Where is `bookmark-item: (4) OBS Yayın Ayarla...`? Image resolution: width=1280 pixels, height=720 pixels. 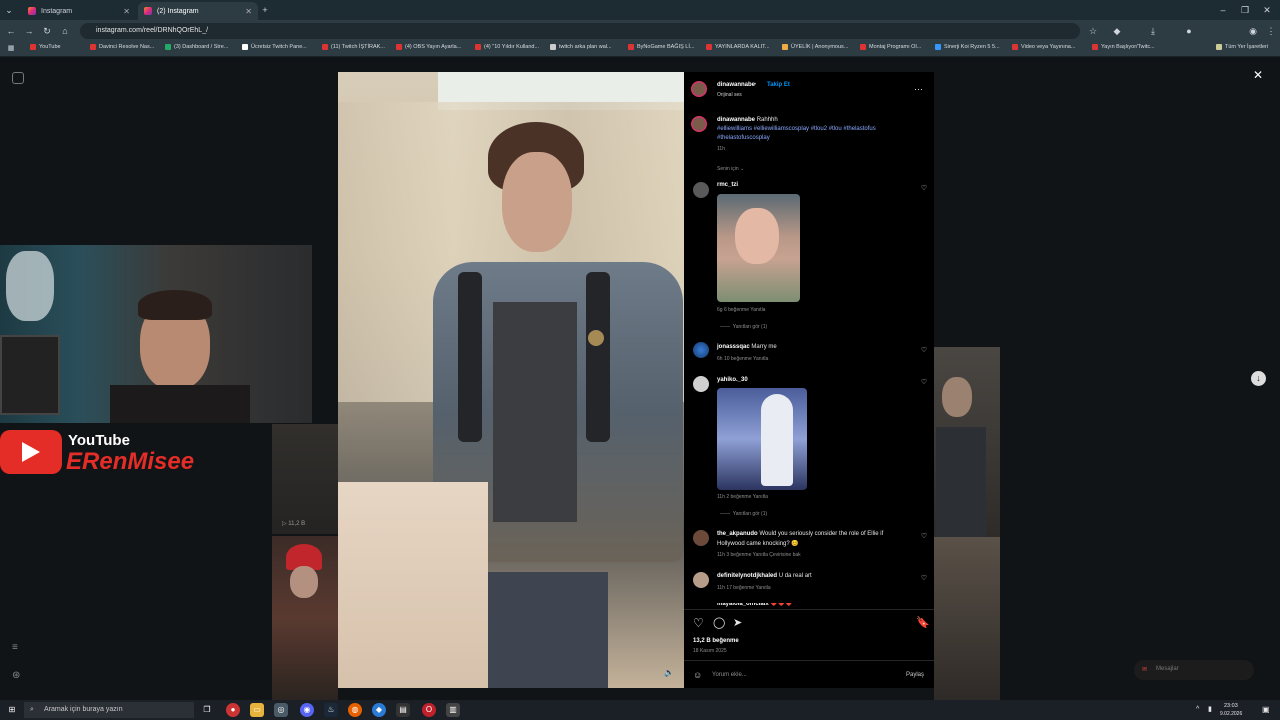
bookmark-item: (4) OBS Yayın Ayarla... is located at coordinates (428, 47).